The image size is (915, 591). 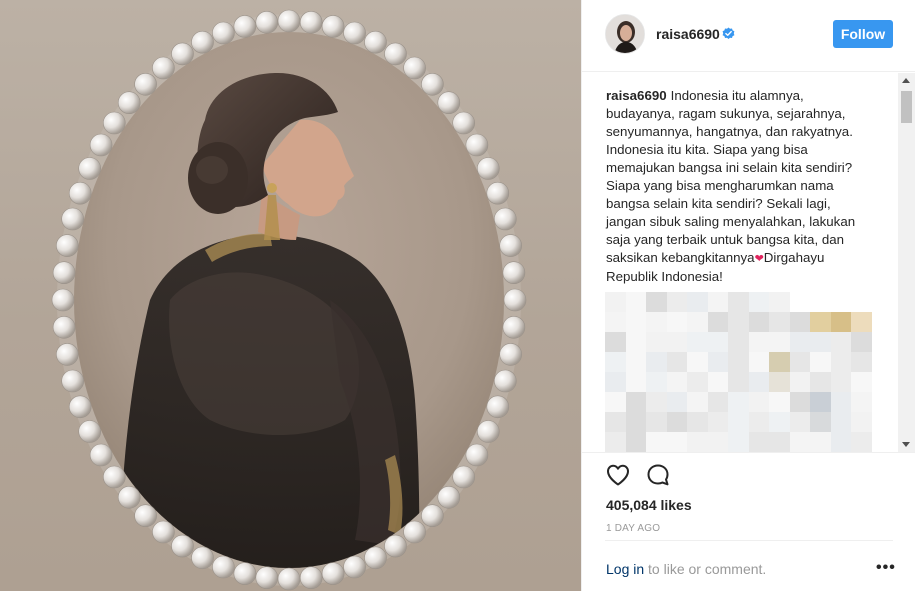 What do you see at coordinates (906, 107) in the screenshot?
I see `scroll-thumb` at bounding box center [906, 107].